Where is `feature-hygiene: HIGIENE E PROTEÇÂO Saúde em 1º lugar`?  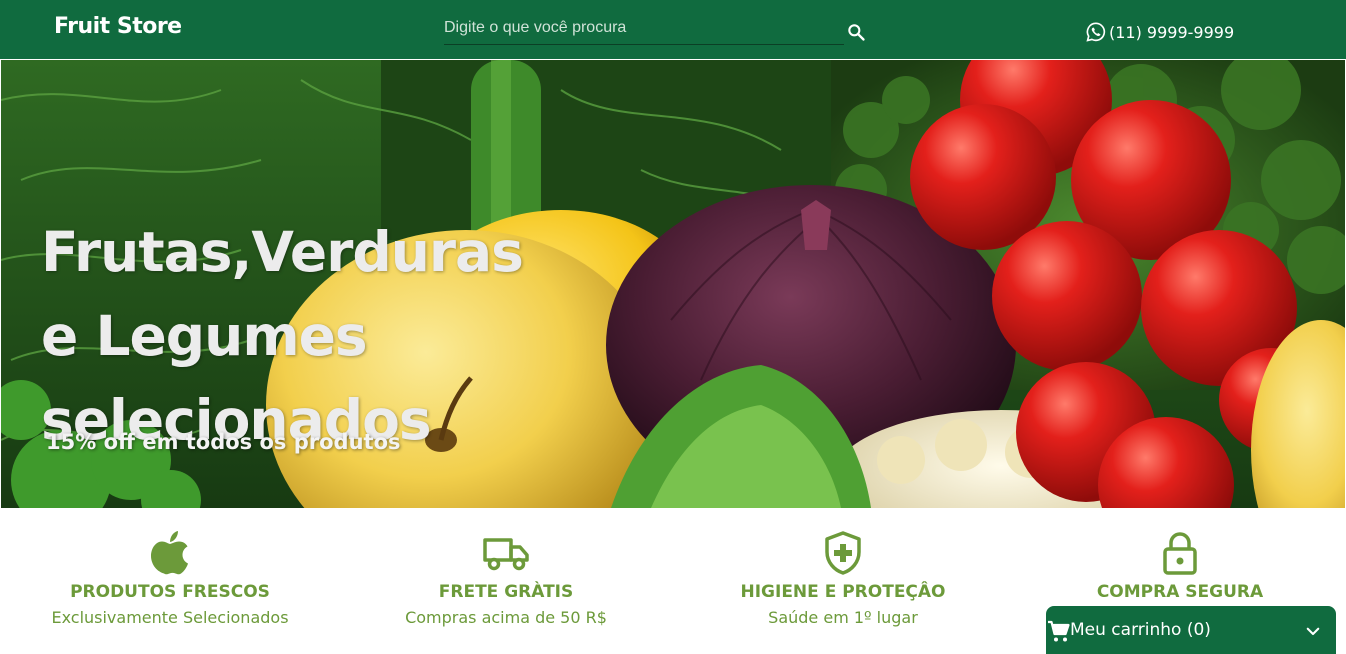
feature-hygiene: HIGIENE E PROTEÇÂO Saúde em 1º lugar is located at coordinates (843, 568).